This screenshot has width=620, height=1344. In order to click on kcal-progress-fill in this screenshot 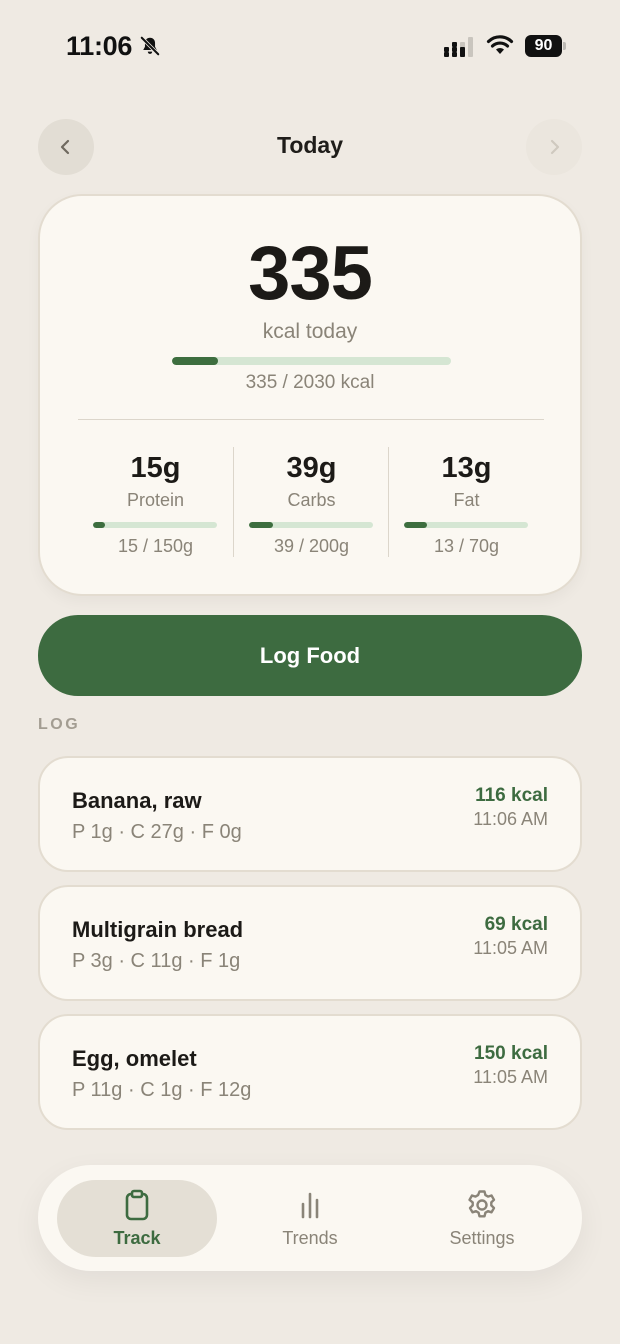, I will do `click(195, 361)`.